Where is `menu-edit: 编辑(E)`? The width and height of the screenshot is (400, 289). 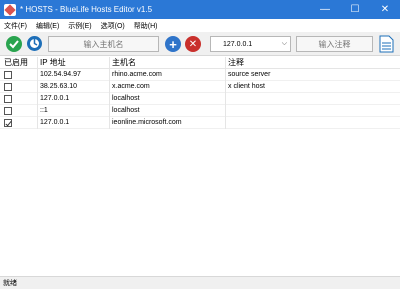
menu-edit: 编辑(E) is located at coordinates (47, 26).